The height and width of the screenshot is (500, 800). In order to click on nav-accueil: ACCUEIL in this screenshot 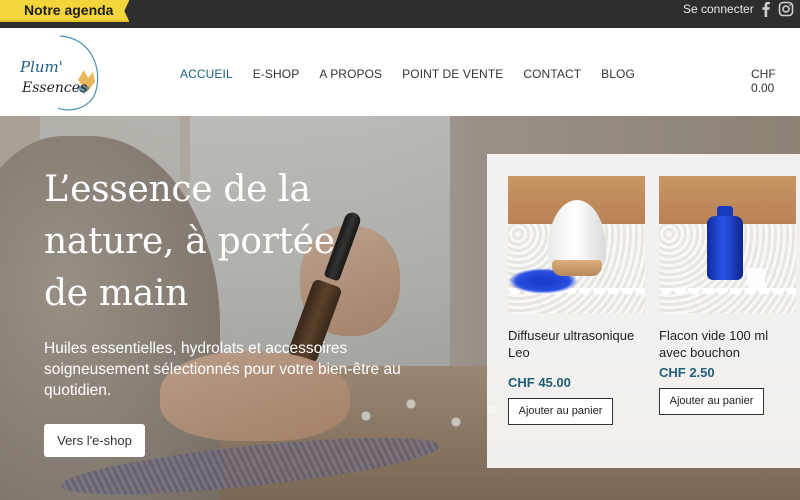, I will do `click(206, 74)`.